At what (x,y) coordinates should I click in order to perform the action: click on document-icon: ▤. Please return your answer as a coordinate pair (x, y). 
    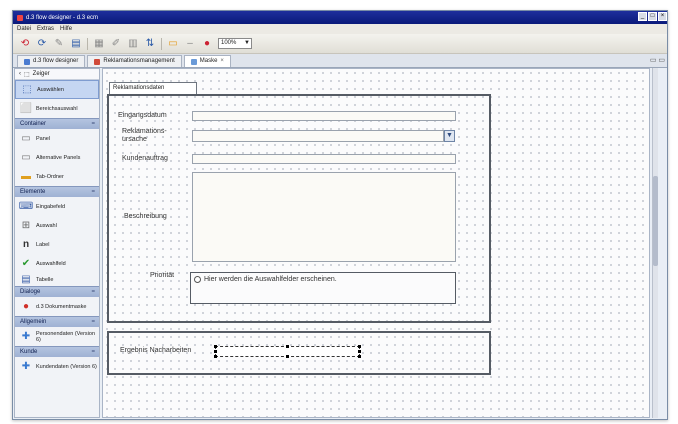
    Looking at the image, I should click on (76, 44).